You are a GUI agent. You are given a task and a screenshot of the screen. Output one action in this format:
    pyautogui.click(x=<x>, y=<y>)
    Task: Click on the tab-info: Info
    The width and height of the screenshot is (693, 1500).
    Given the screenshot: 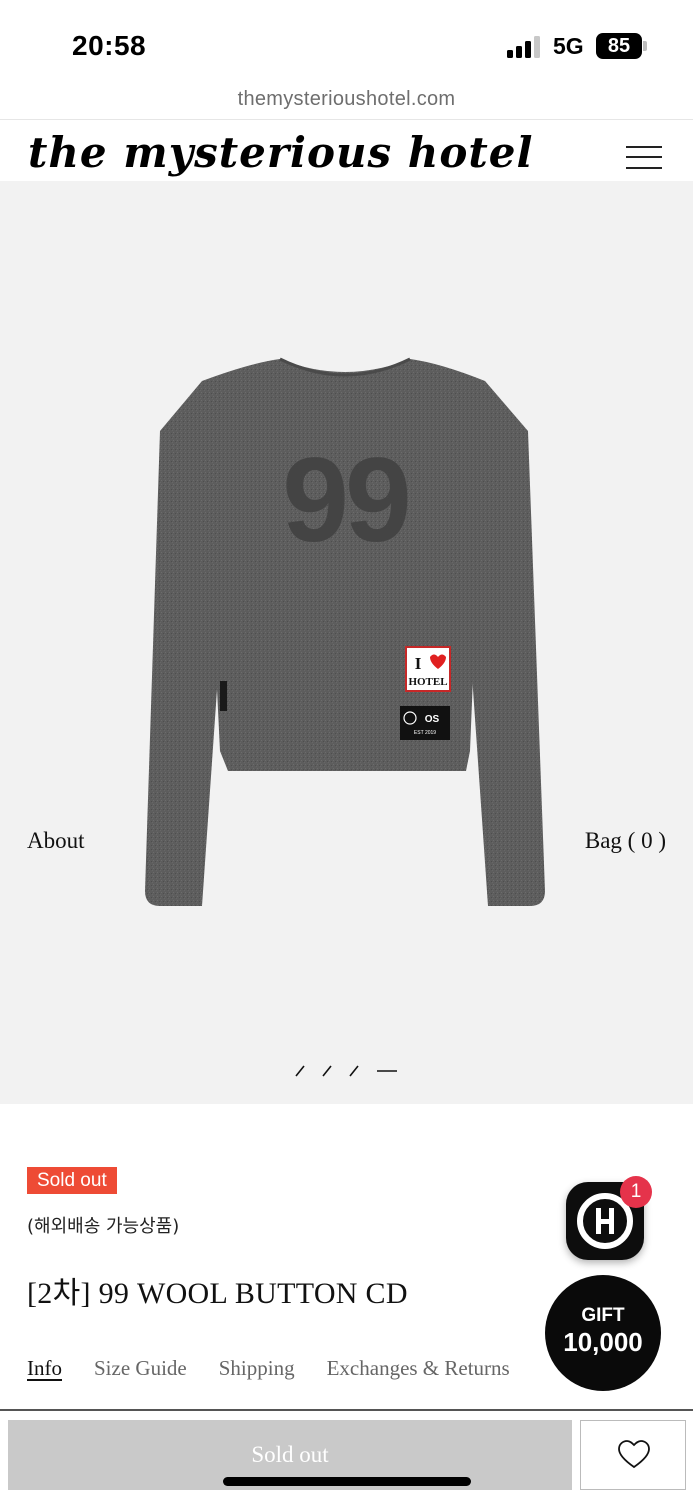 What is the action you would take?
    pyautogui.click(x=44, y=1368)
    